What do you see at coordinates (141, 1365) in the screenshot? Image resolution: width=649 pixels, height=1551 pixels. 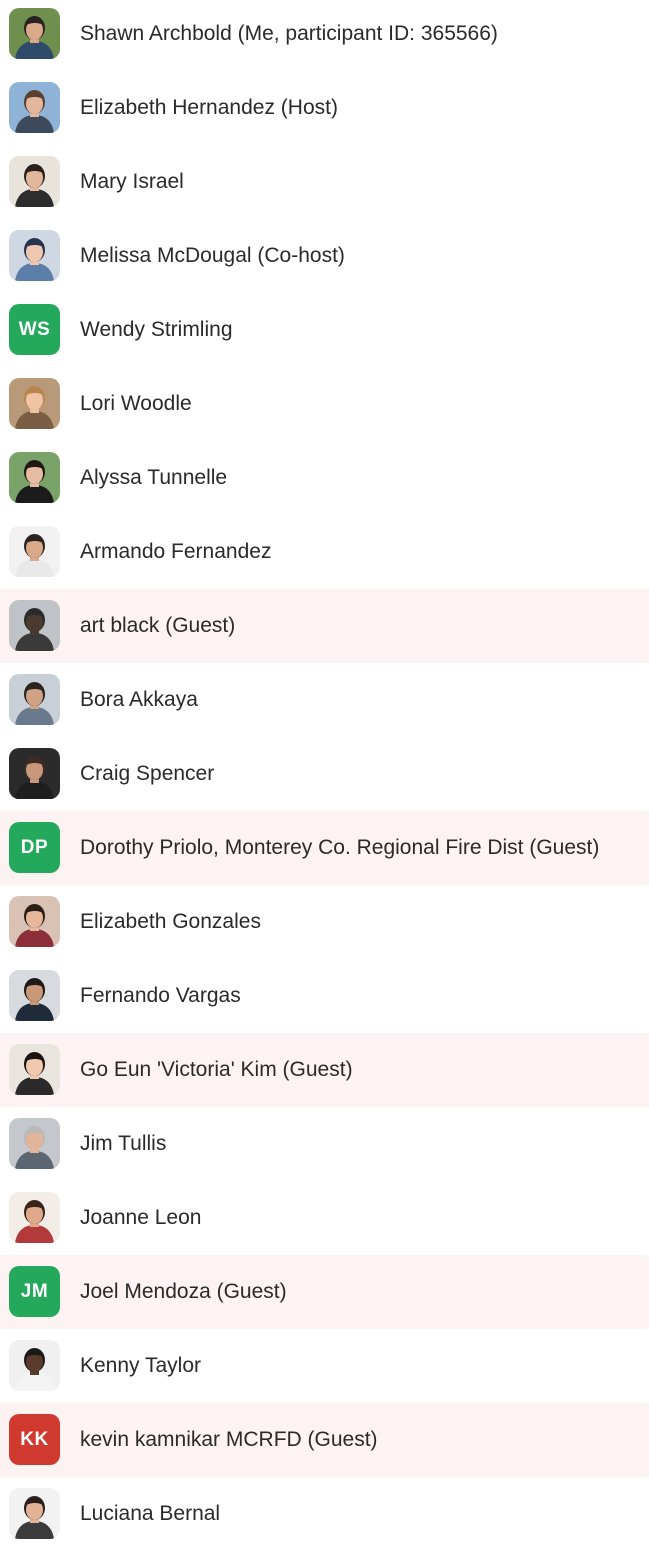 I see `participant-name: Kenny Taylor` at bounding box center [141, 1365].